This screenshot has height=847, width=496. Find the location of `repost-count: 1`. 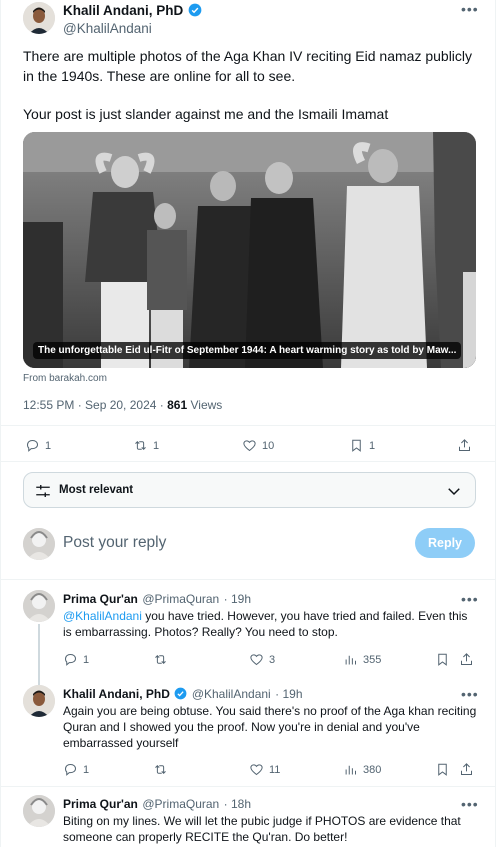

repost-count: 1 is located at coordinates (156, 445).